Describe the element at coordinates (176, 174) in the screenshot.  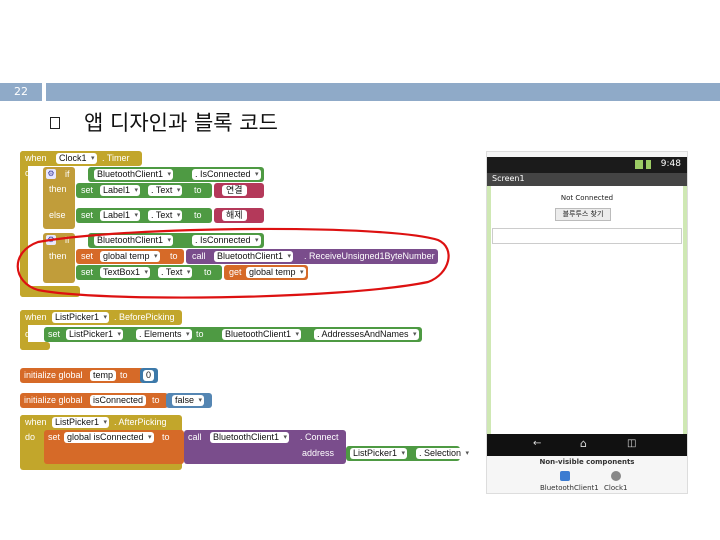
I see `condition-isconnected-block: BluetoothClient1 . IsConnected` at that location.